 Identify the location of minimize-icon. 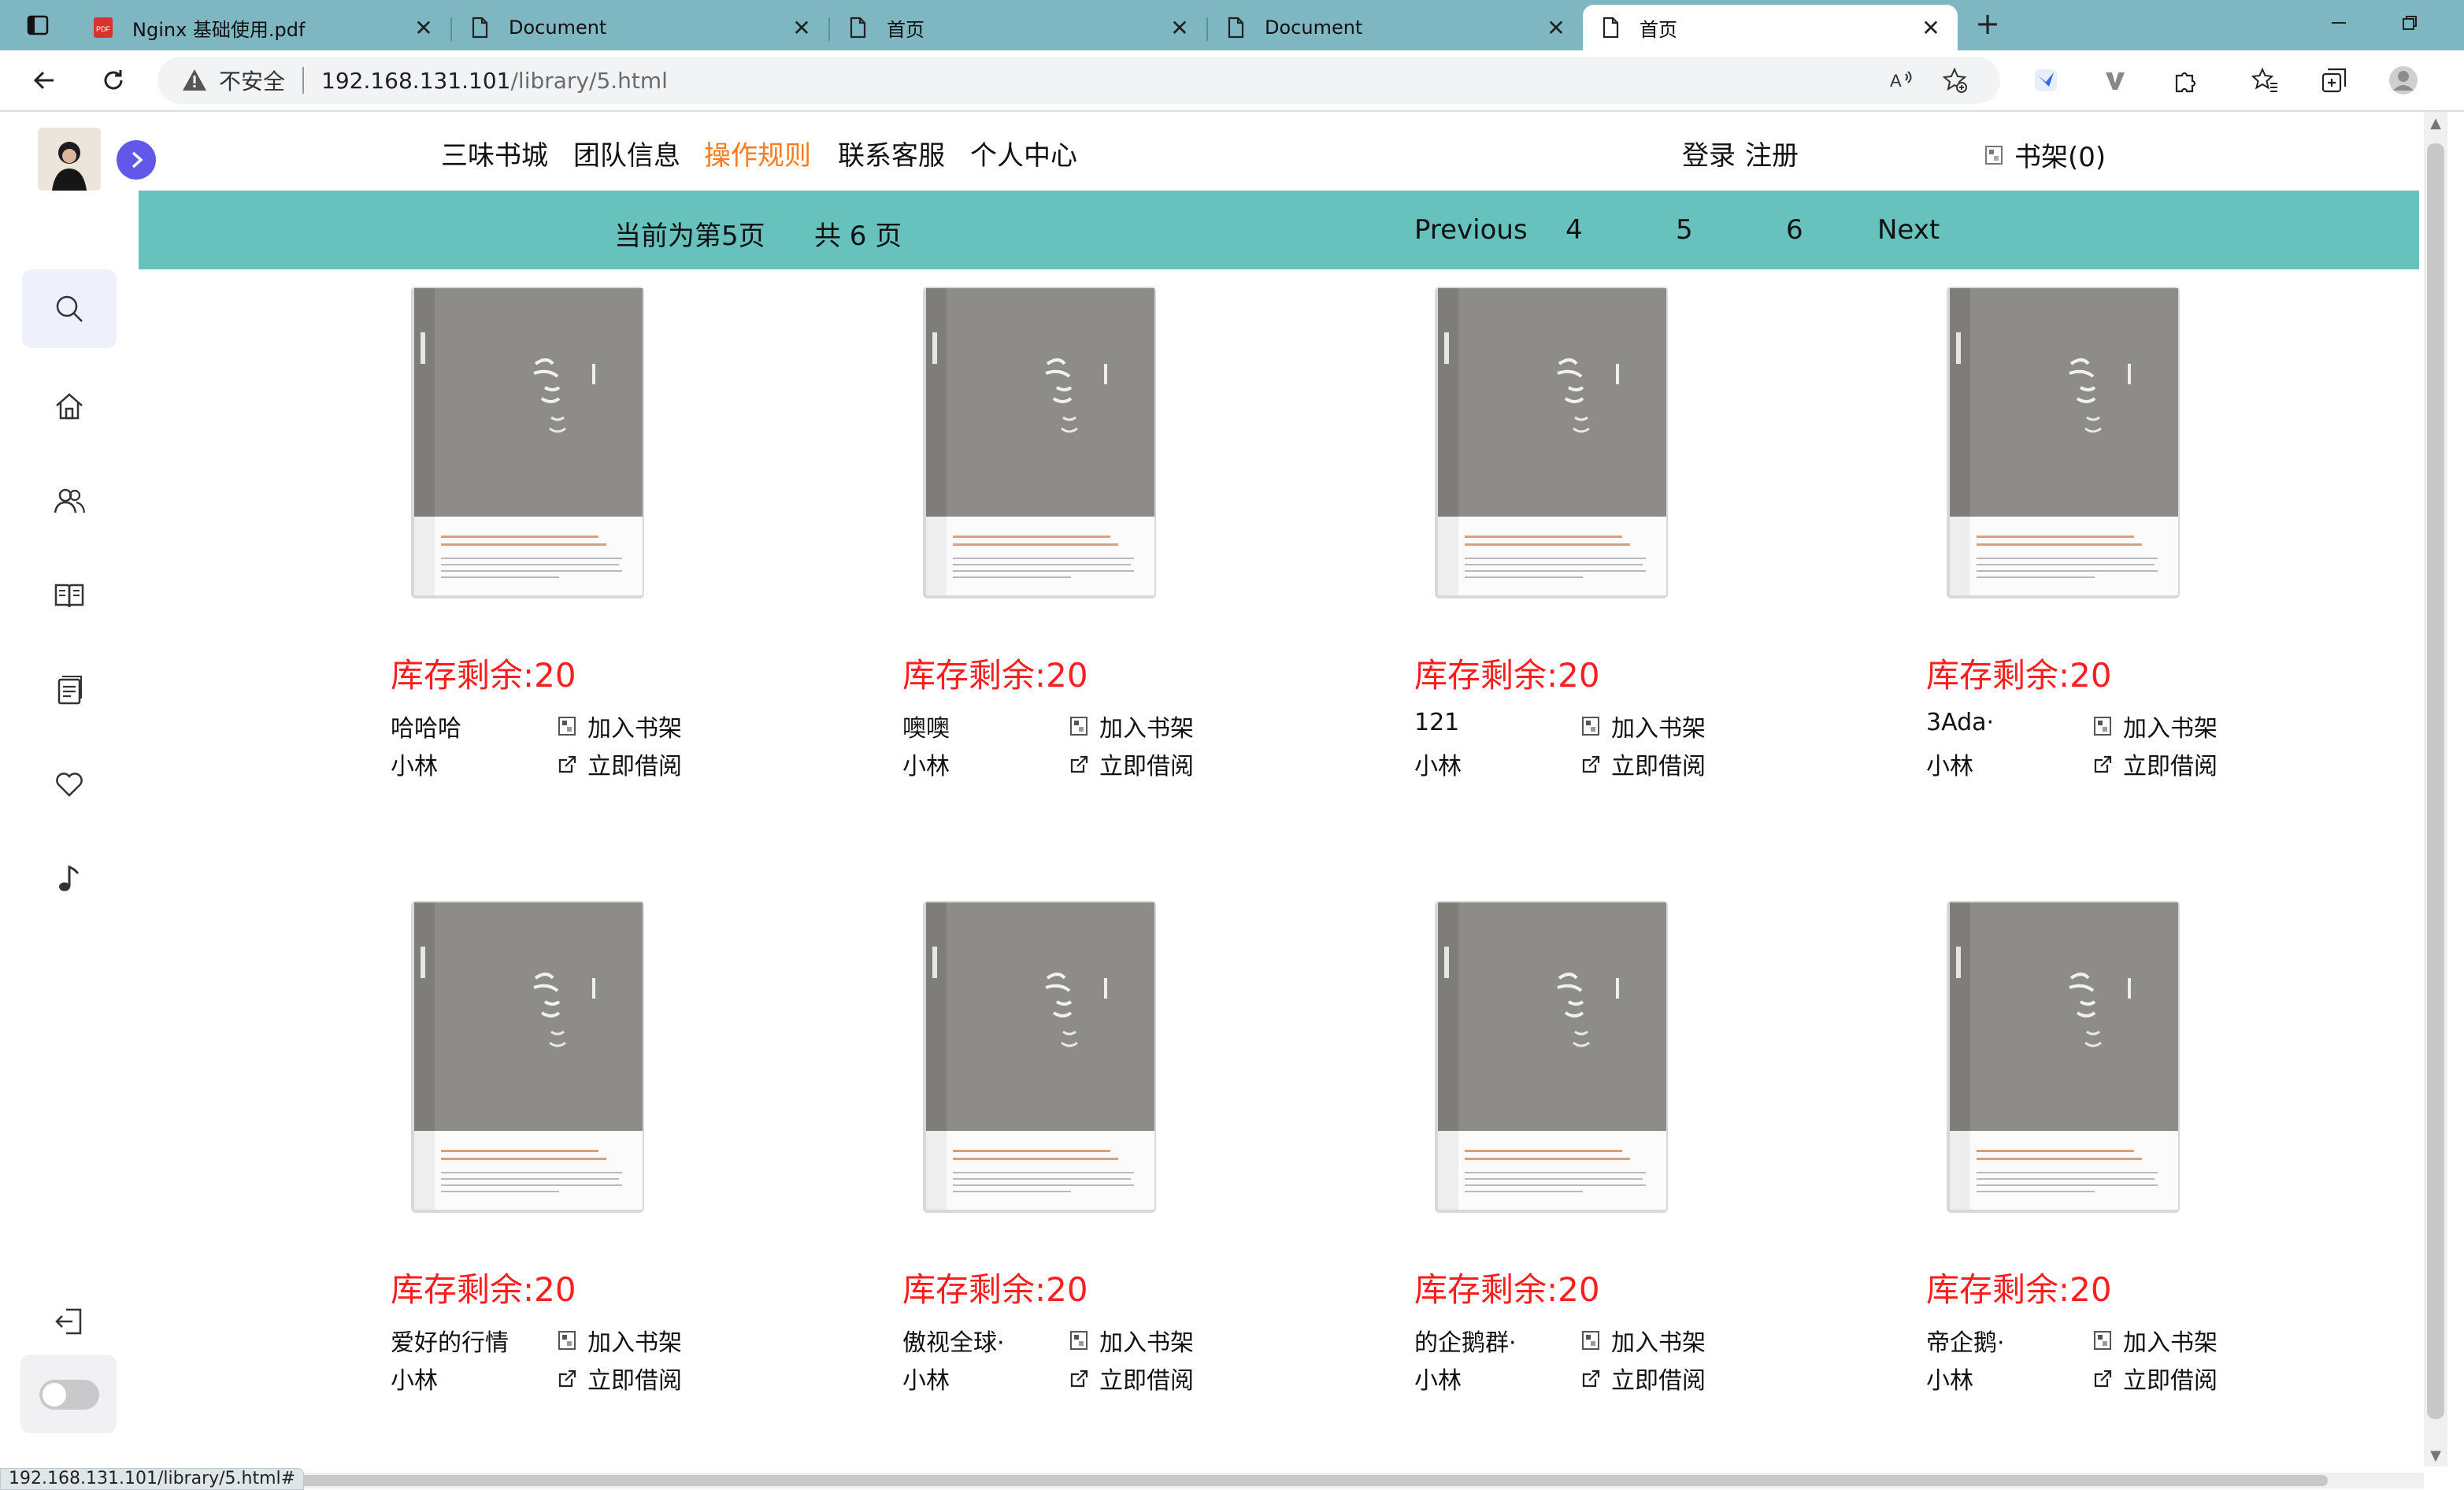
(2338, 25).